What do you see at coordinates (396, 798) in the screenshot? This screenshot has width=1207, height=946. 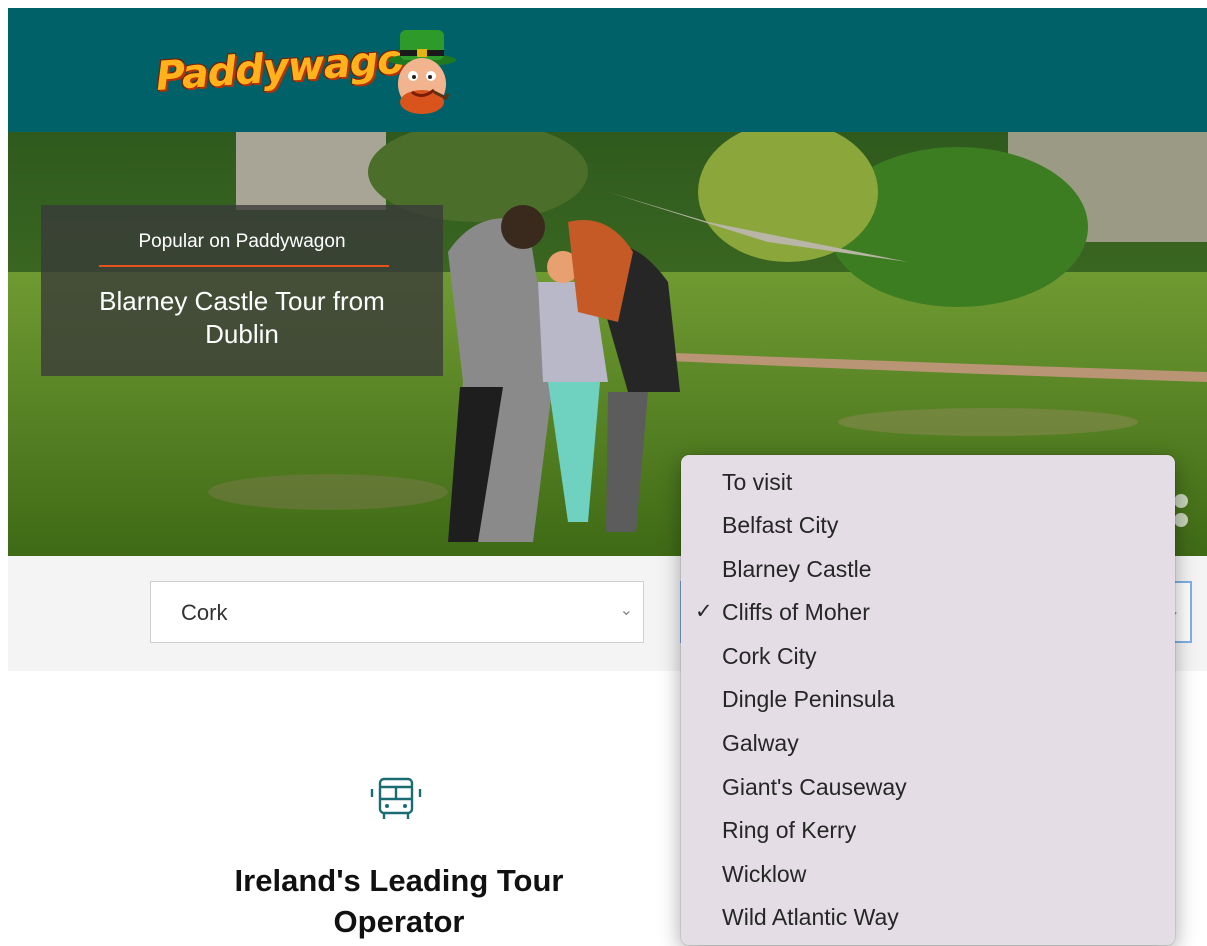 I see `bus-icon` at bounding box center [396, 798].